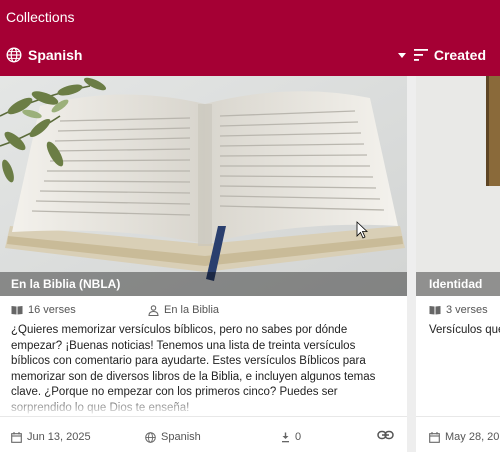 This screenshot has width=500, height=452. I want to click on download-count-label: 0, so click(298, 437).